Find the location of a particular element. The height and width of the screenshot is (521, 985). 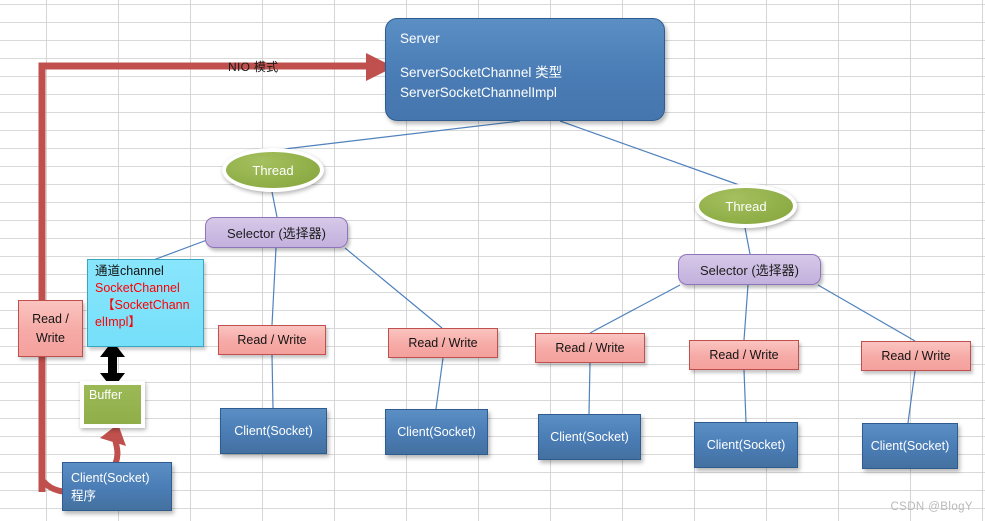

server-spacer is located at coordinates (532, 56).